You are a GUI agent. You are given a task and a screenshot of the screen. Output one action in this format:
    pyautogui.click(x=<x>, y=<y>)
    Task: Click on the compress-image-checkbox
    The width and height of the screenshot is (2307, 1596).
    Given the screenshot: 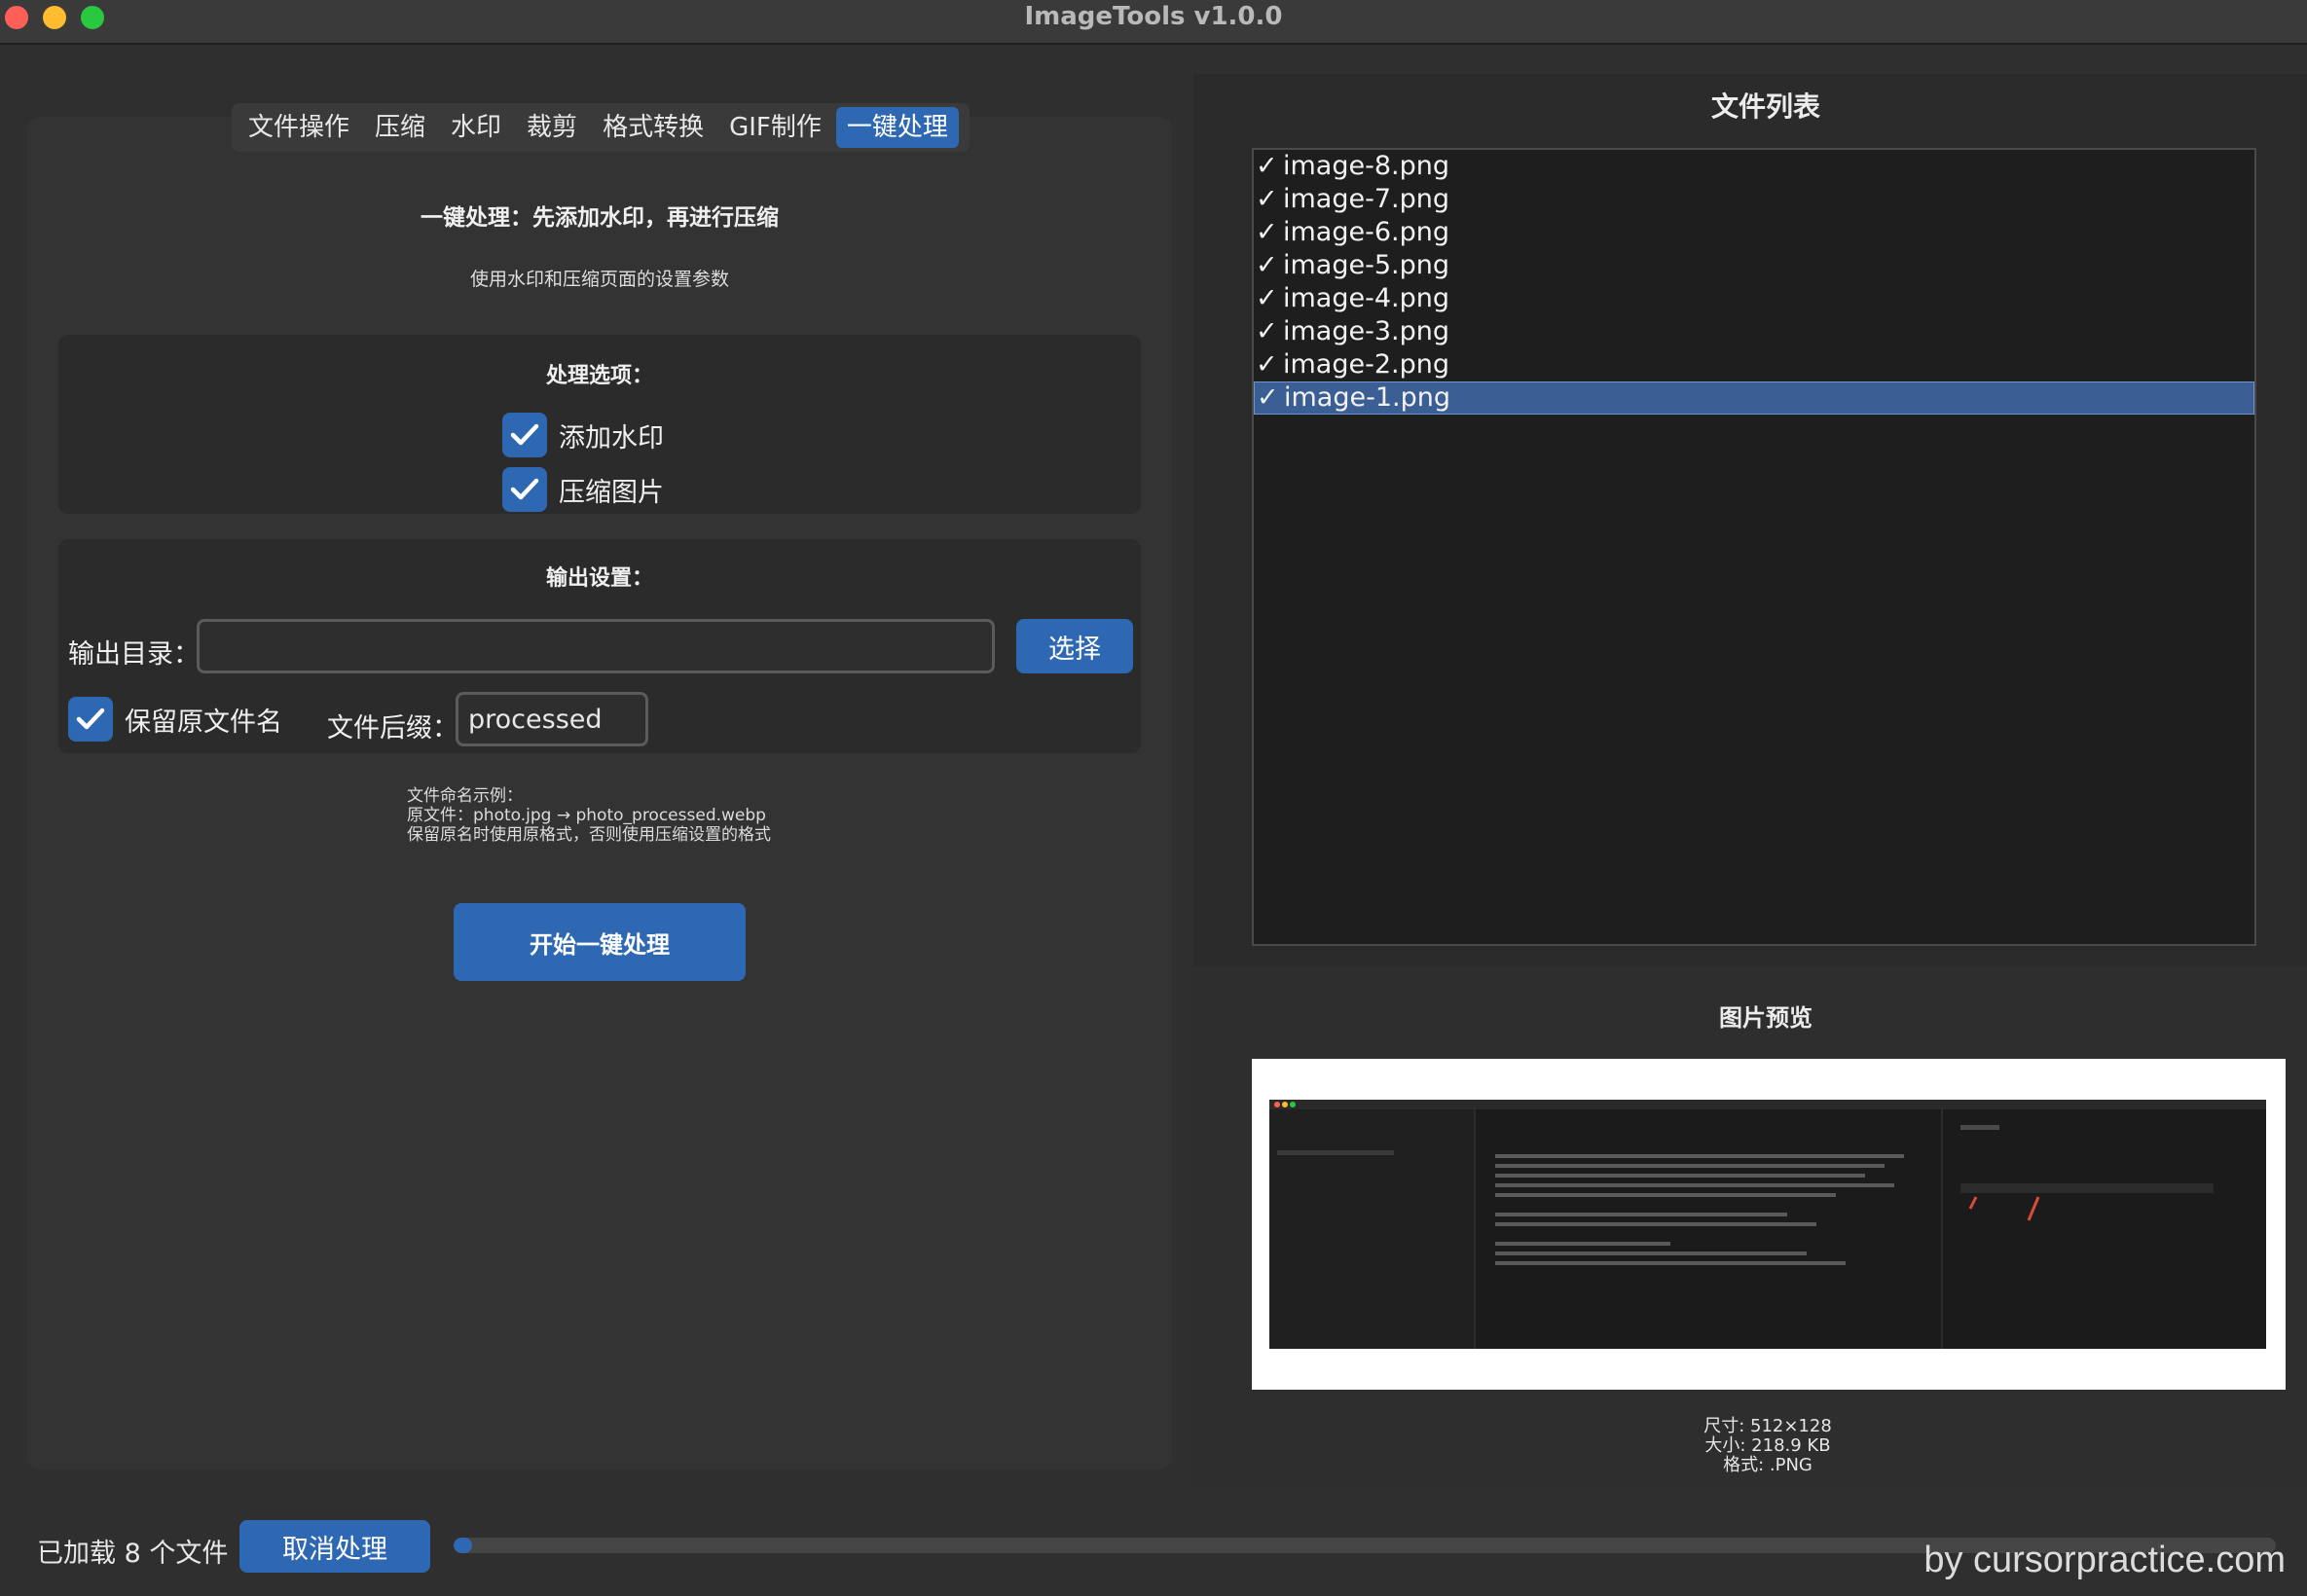 What is the action you would take?
    pyautogui.click(x=525, y=489)
    